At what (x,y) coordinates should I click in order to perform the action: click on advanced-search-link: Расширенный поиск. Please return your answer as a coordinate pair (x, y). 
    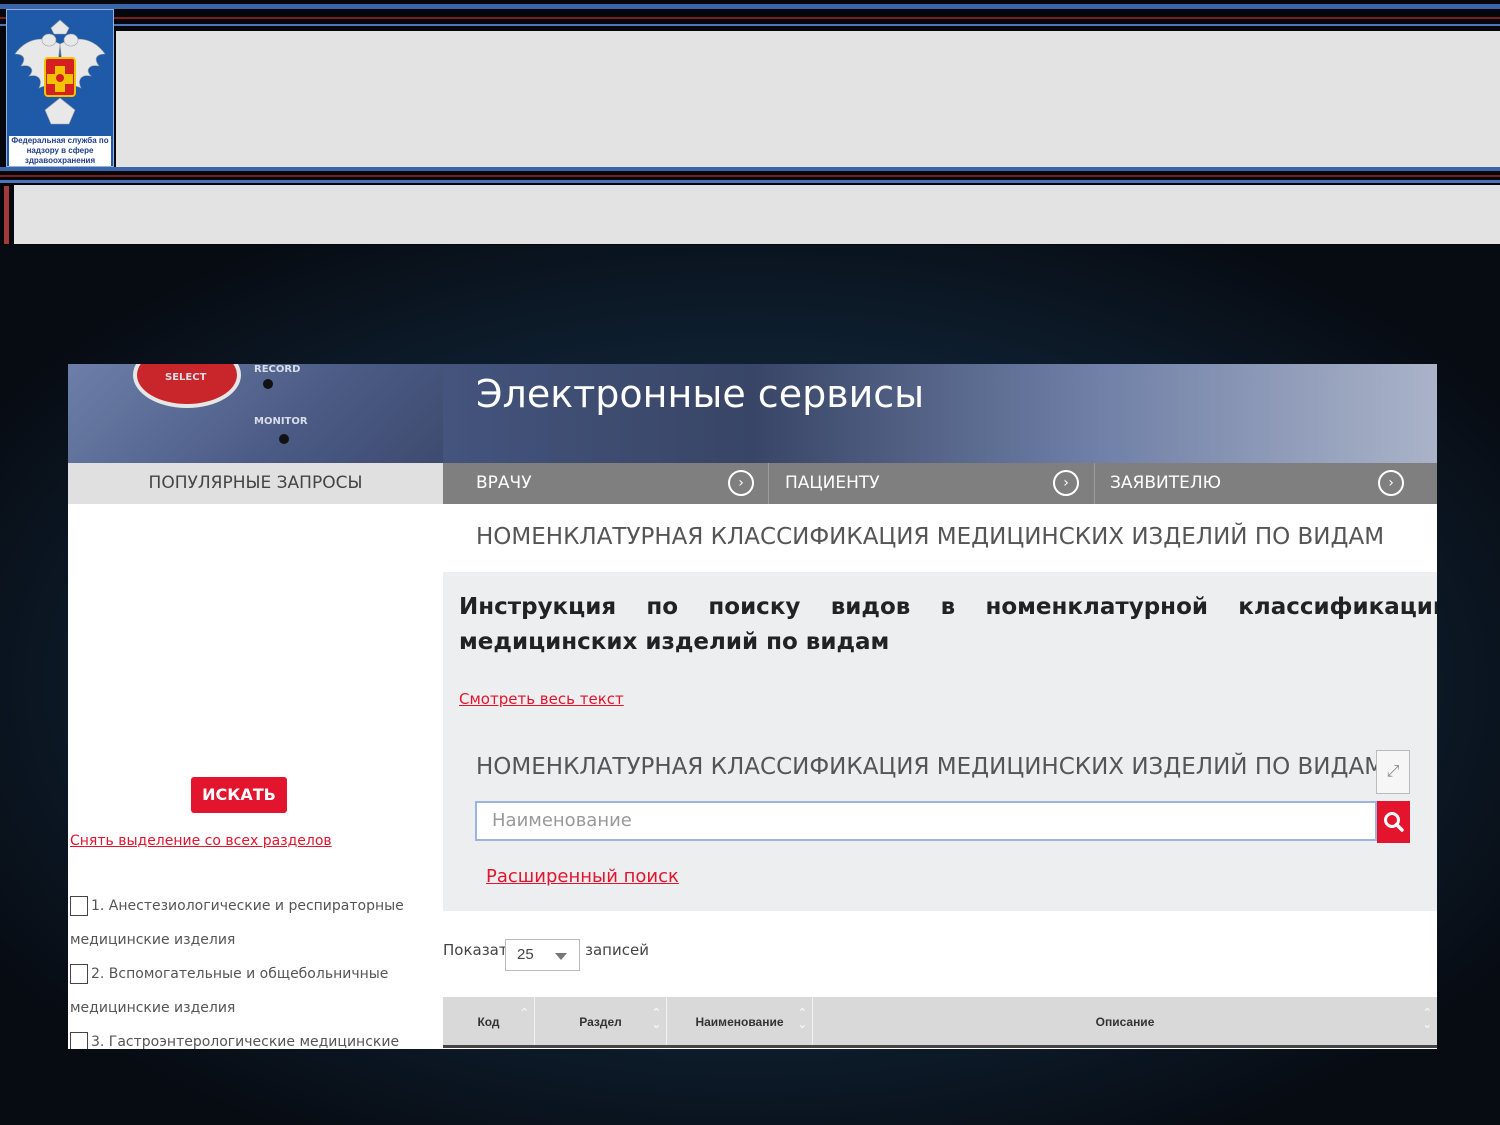
    Looking at the image, I should click on (582, 876).